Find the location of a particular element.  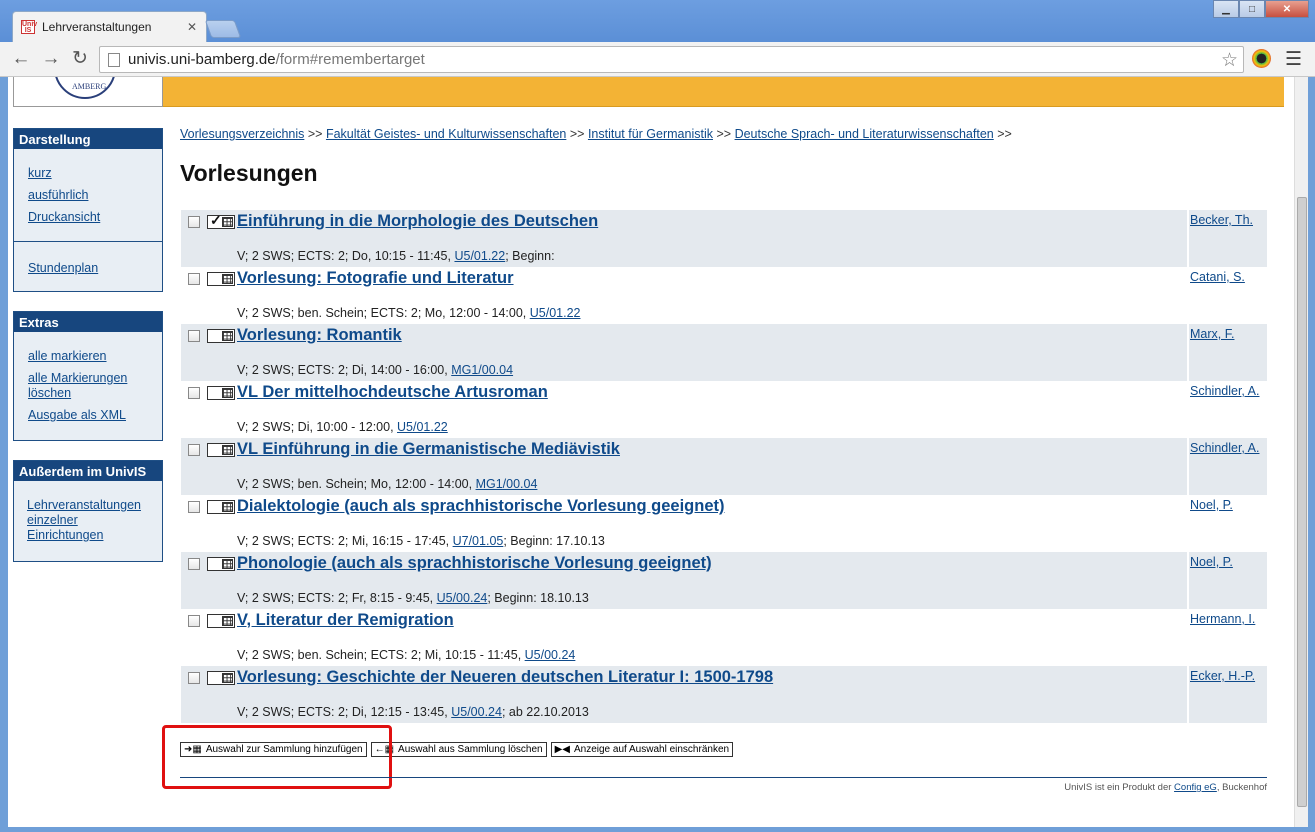

lecturer-link: Ecker, H.-P. is located at coordinates (1222, 676).